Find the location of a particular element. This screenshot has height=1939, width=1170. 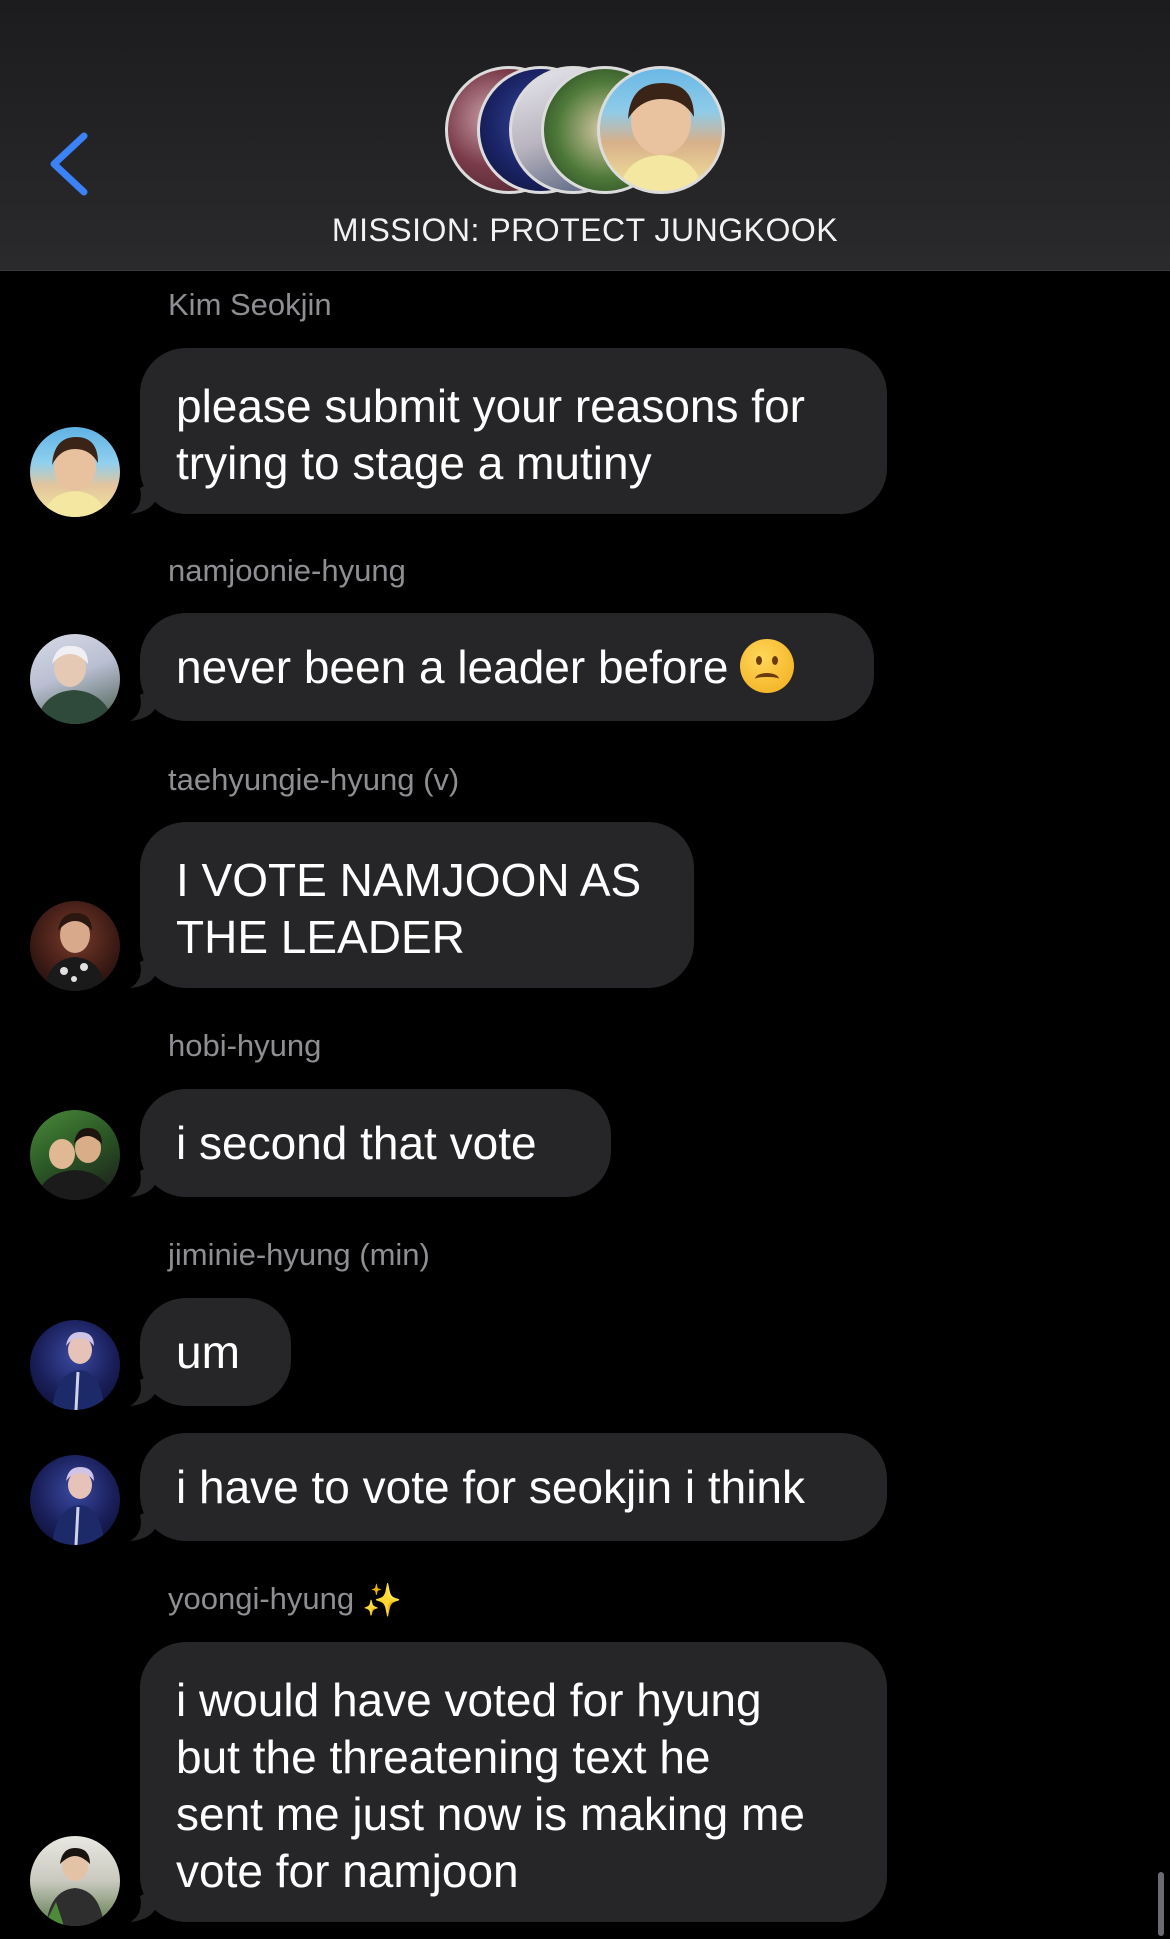

message-bubble: i second that vote is located at coordinates (375, 1143).